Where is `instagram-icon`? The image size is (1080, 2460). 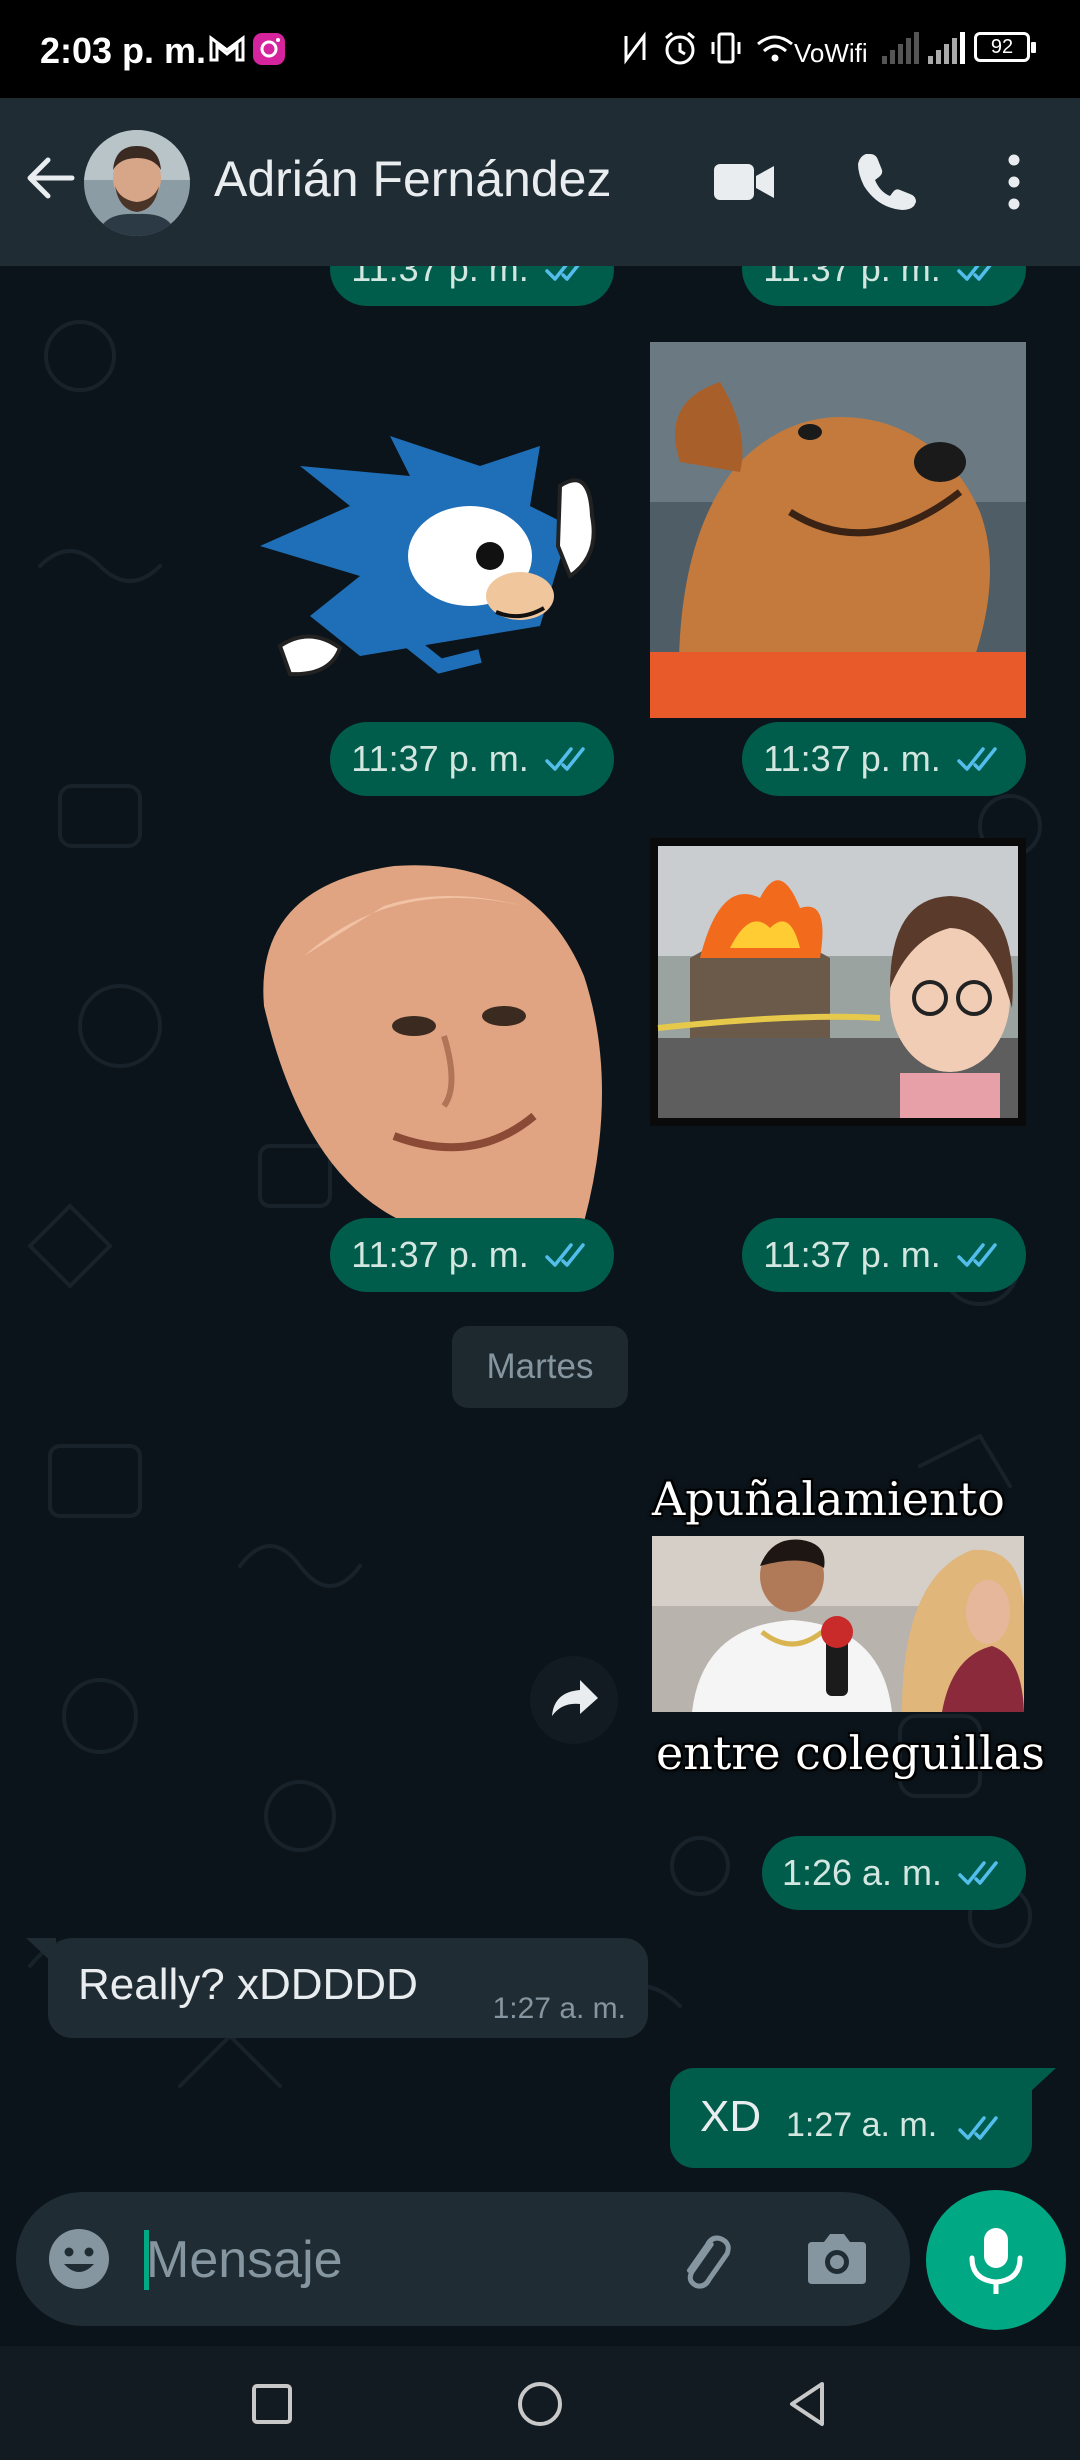 instagram-icon is located at coordinates (269, 49).